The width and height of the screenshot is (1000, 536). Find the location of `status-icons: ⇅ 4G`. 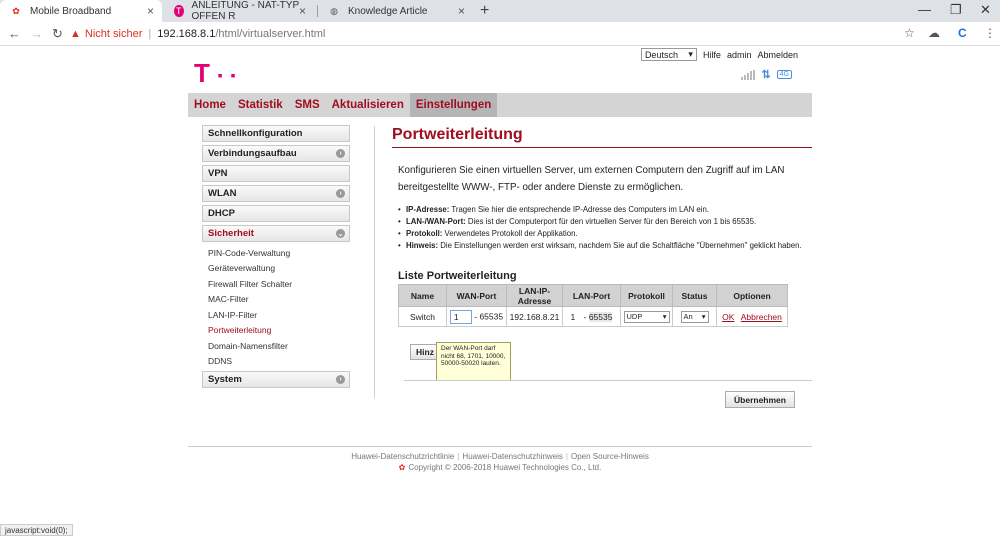

status-icons: ⇅ 4G is located at coordinates (766, 74).